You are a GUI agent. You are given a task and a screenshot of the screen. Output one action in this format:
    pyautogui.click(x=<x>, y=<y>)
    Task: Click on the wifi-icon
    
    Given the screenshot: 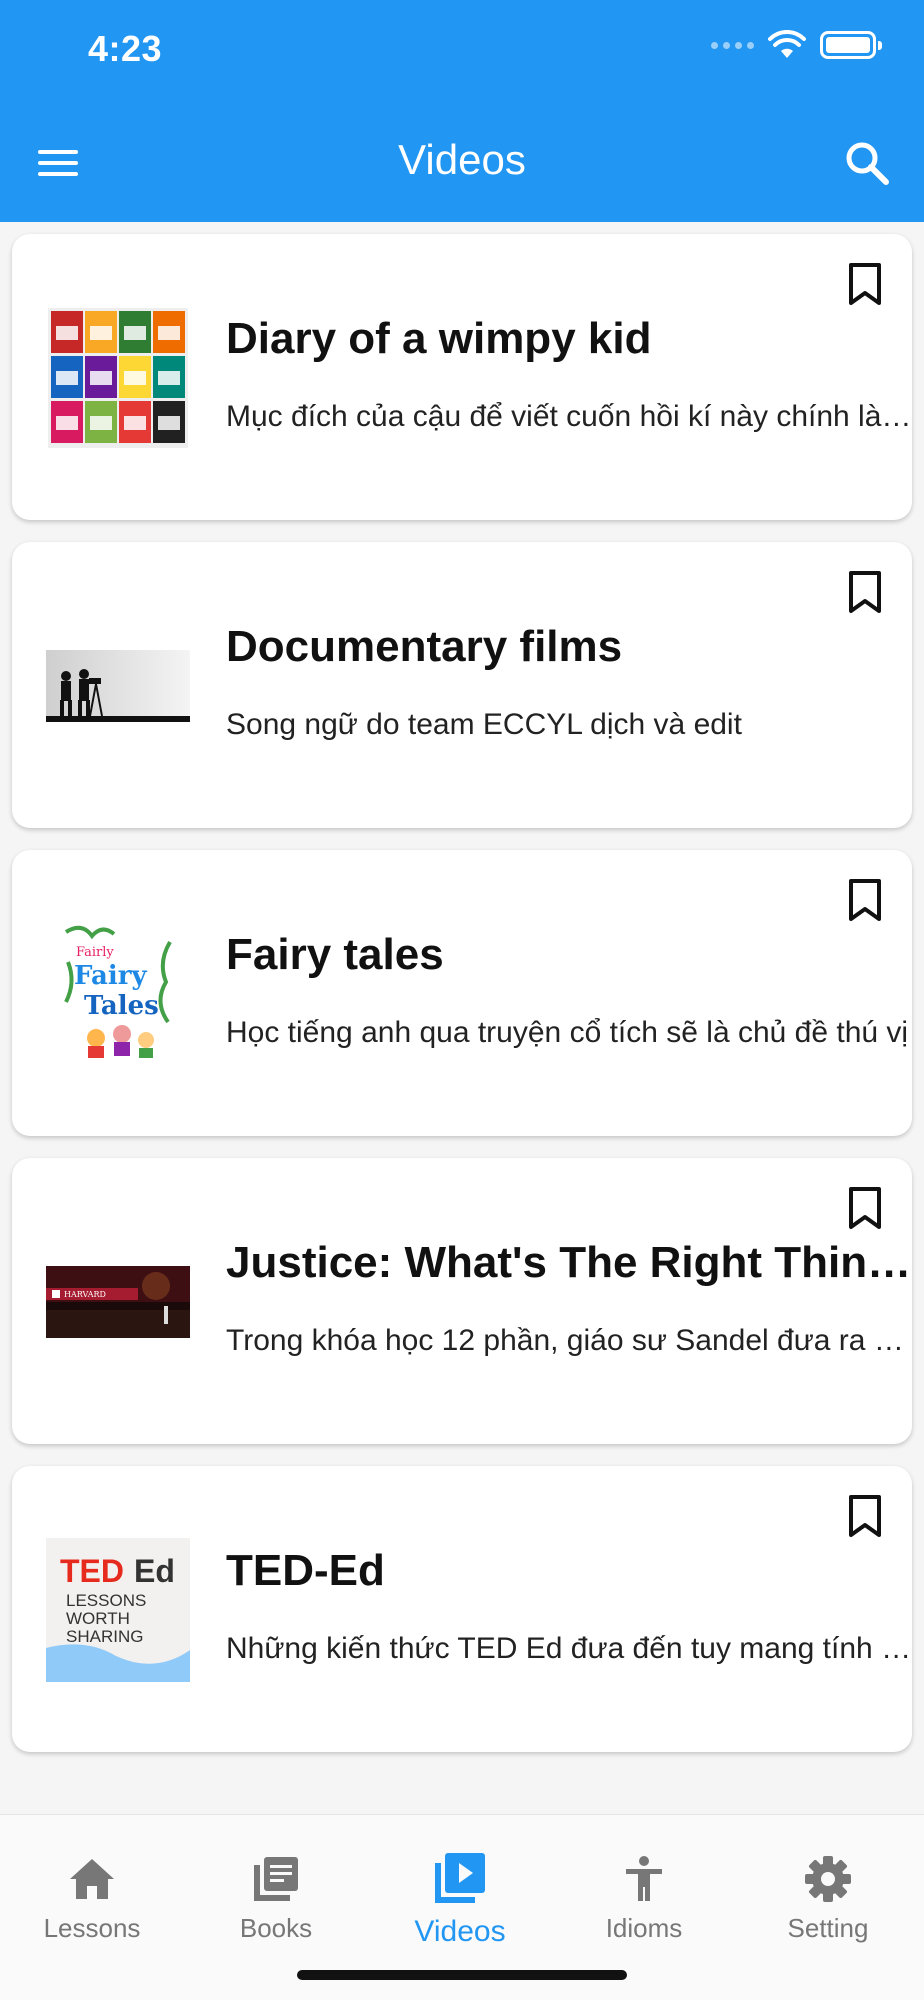 What is the action you would take?
    pyautogui.click(x=787, y=44)
    